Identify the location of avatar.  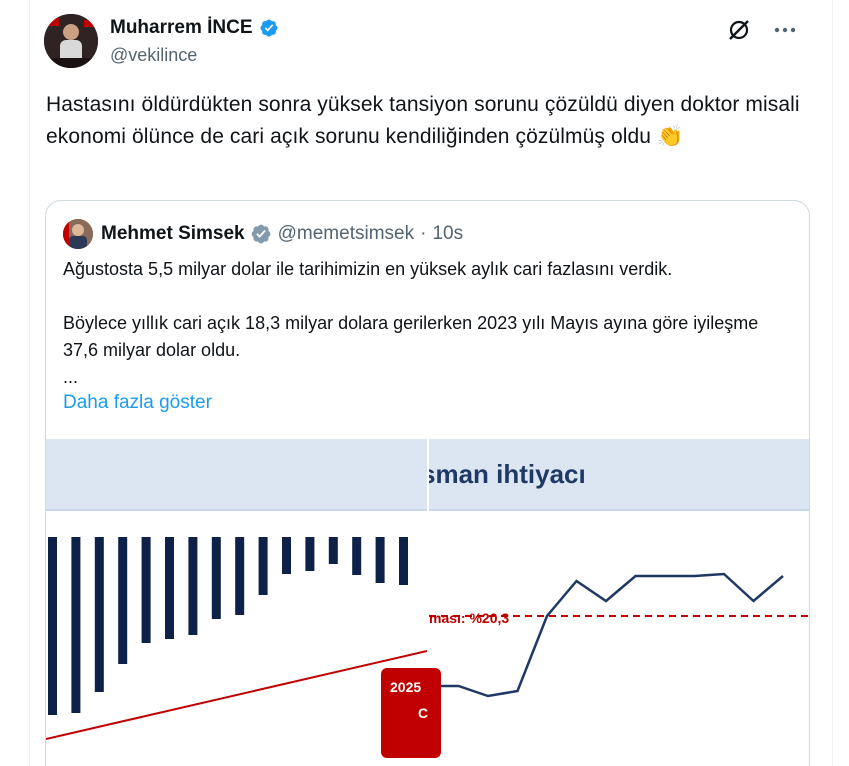
(71, 41).